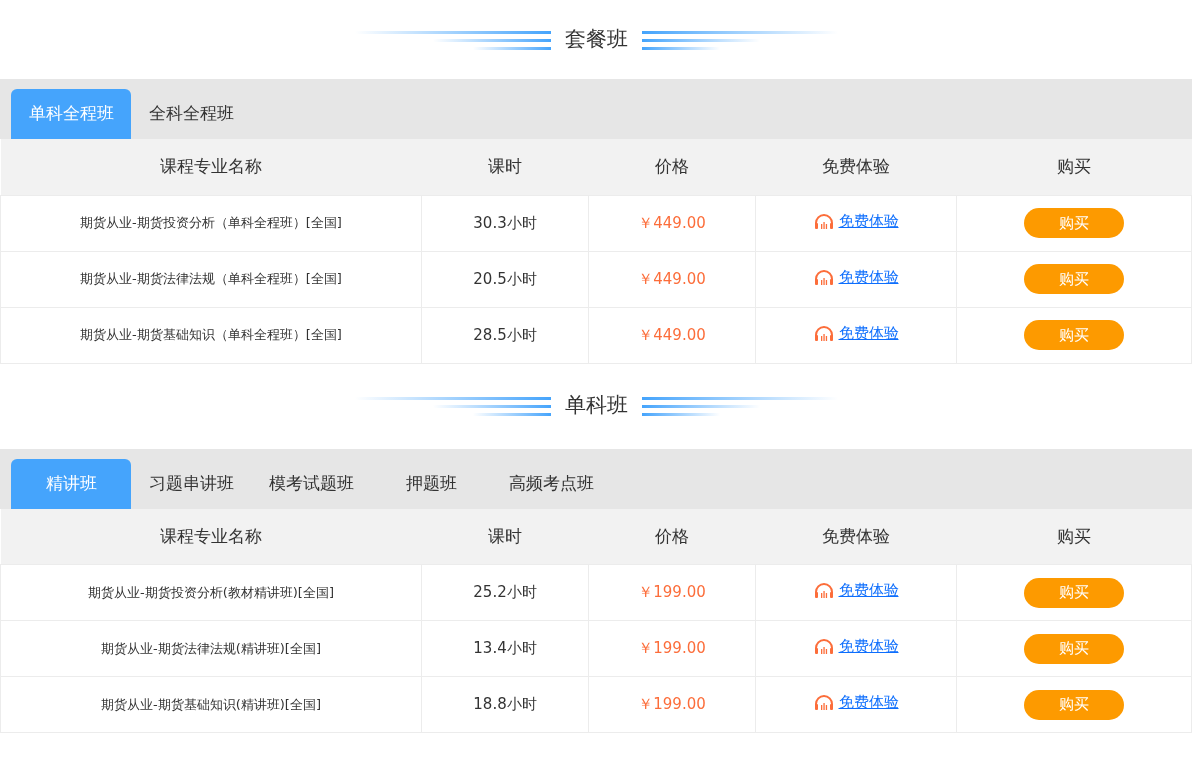  I want to click on tab: 全科全程班, so click(191, 114).